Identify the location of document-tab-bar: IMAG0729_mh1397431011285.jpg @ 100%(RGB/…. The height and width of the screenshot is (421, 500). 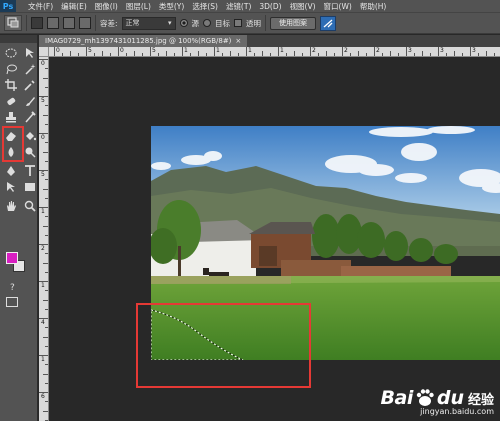
(269, 41).